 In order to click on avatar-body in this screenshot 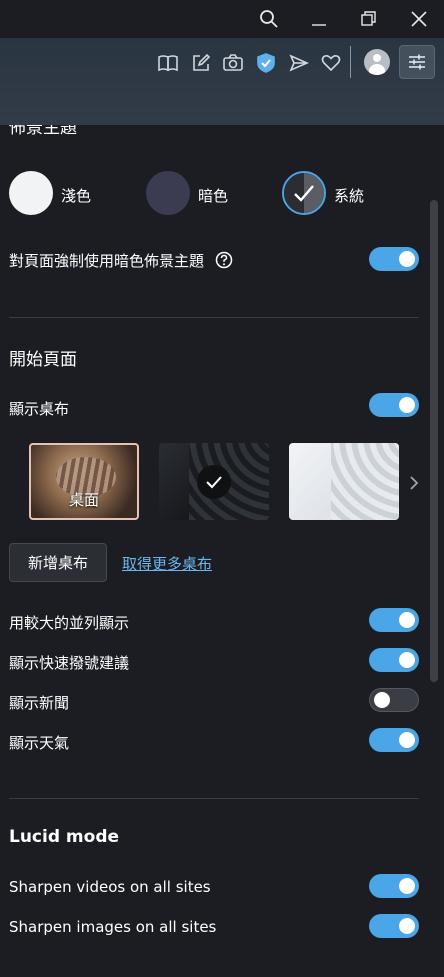, I will do `click(377, 69)`.